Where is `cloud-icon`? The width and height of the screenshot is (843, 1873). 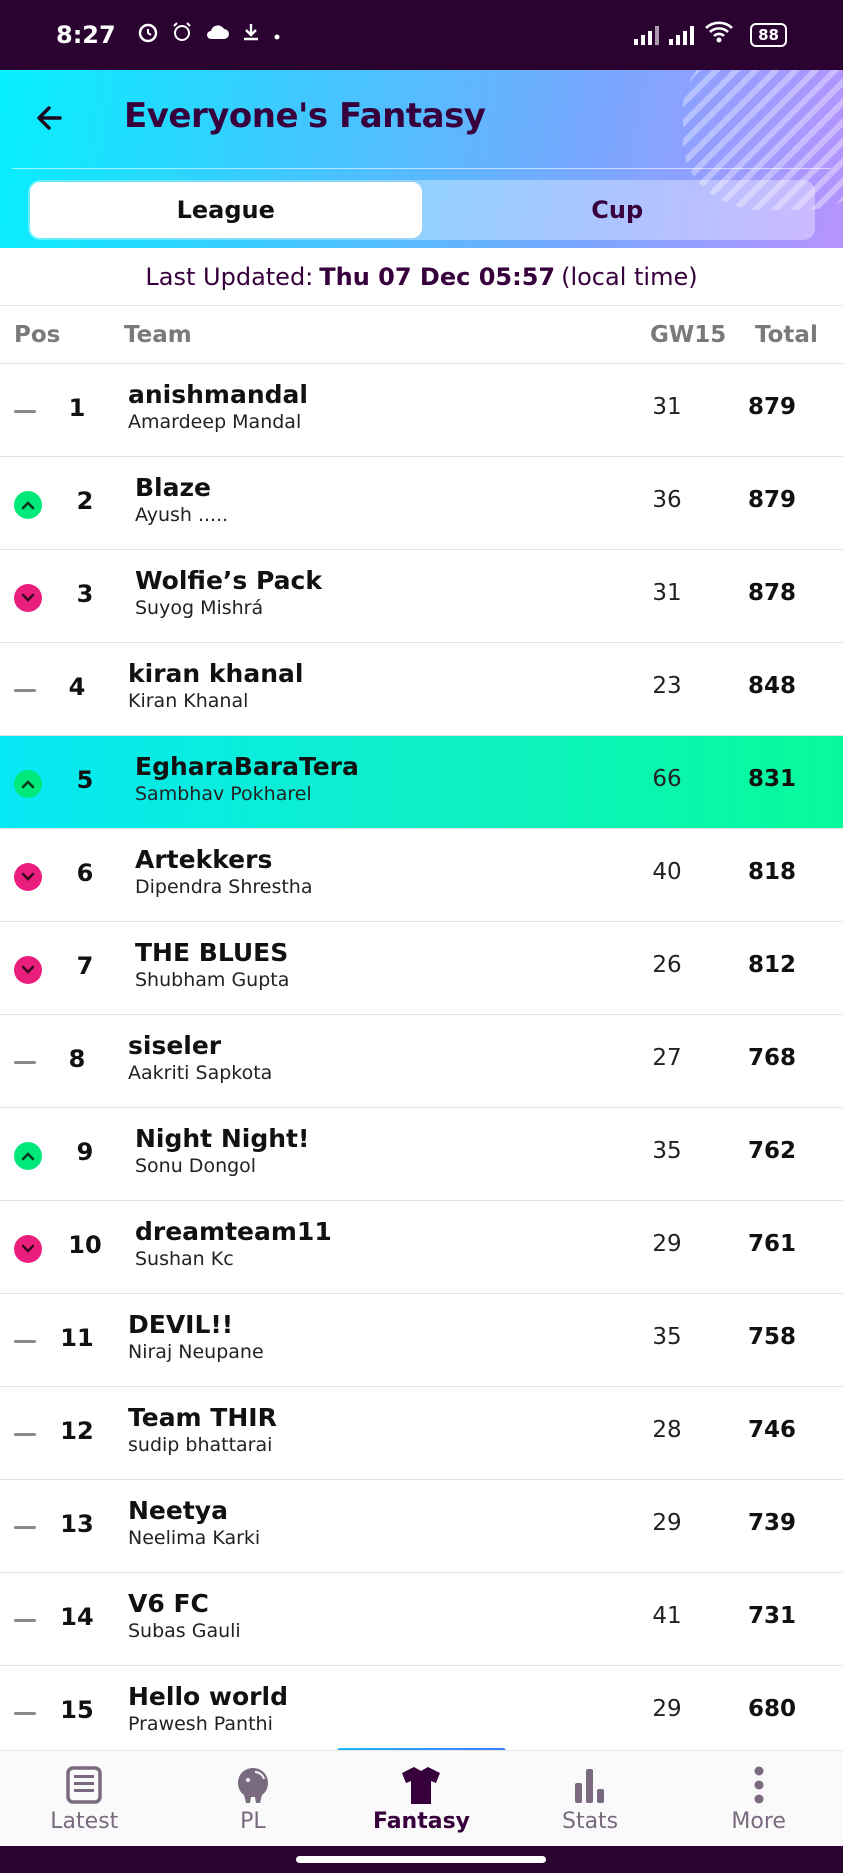
cloud-icon is located at coordinates (217, 35).